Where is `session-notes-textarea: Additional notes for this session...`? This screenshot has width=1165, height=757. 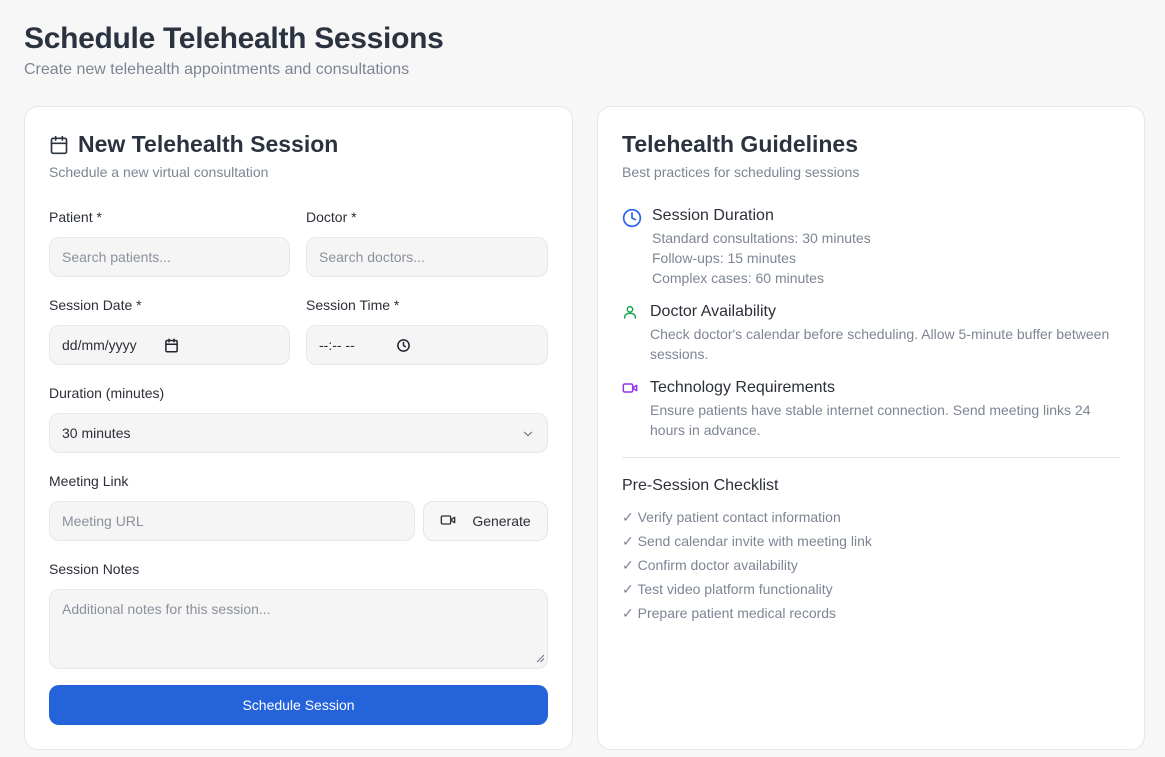
session-notes-textarea: Additional notes for this session... is located at coordinates (298, 629).